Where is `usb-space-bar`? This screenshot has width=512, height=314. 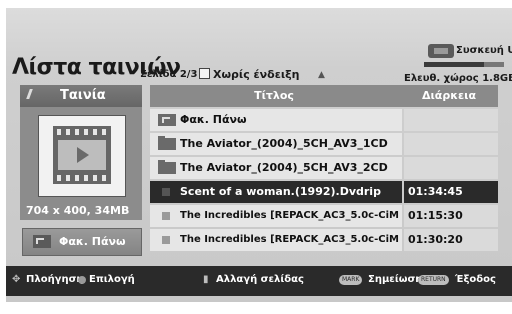 usb-space-bar is located at coordinates (464, 64).